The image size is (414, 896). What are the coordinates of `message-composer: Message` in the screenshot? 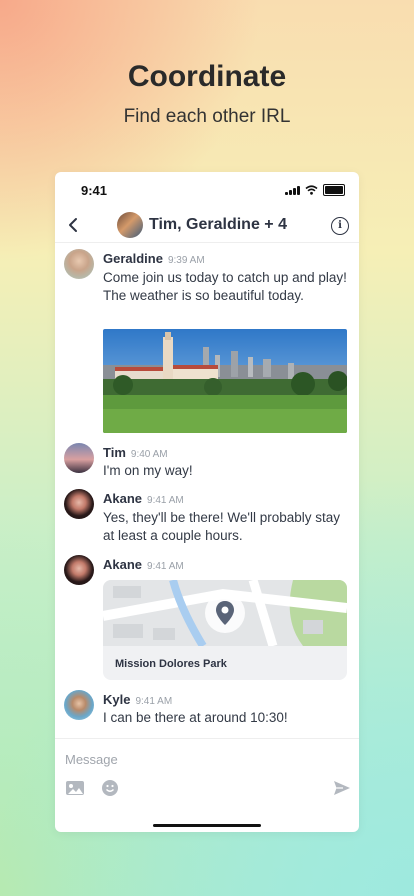 It's located at (207, 785).